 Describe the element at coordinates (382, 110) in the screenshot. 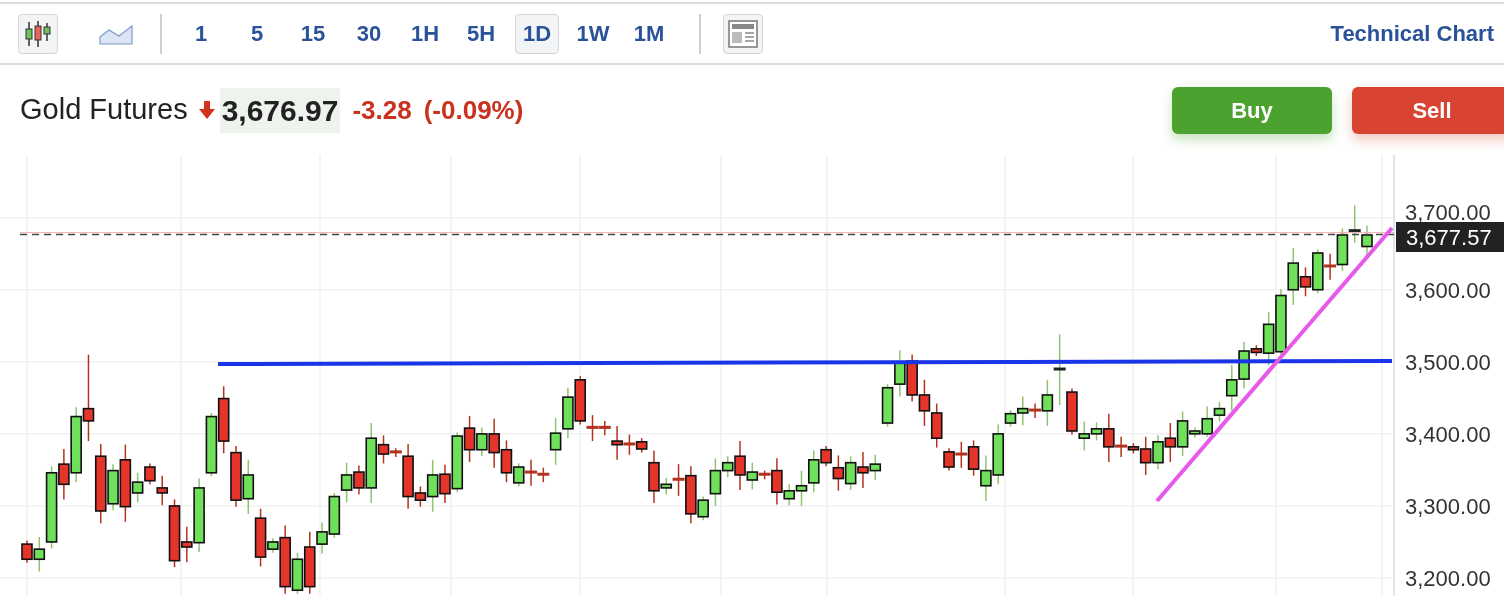

I see `price-change: -3.28` at that location.